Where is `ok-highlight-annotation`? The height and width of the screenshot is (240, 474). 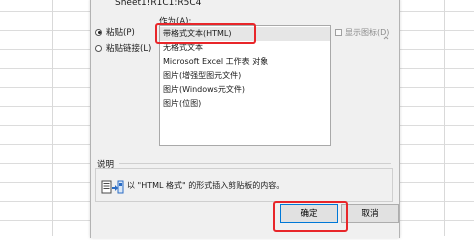 ok-highlight-annotation is located at coordinates (310, 216).